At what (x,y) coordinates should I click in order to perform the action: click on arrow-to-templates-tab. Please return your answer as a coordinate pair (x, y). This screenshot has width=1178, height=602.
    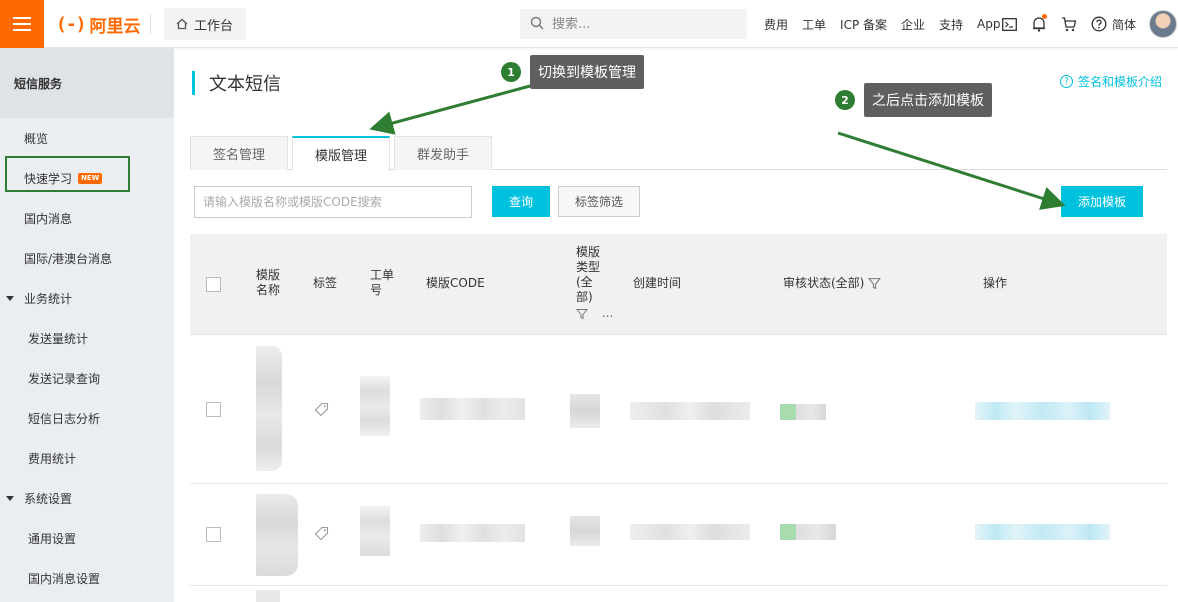
    Looking at the image, I should click on (450, 109).